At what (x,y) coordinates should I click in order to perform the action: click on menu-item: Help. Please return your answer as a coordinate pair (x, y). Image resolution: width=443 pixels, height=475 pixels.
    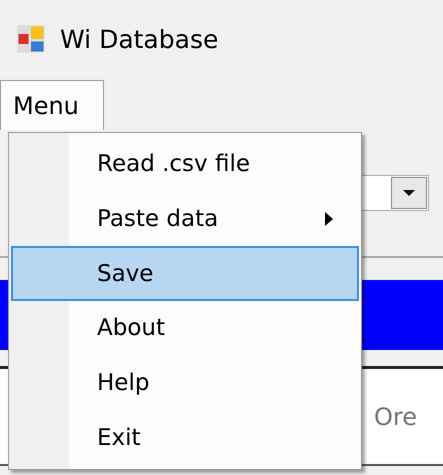
    Looking at the image, I should click on (185, 383).